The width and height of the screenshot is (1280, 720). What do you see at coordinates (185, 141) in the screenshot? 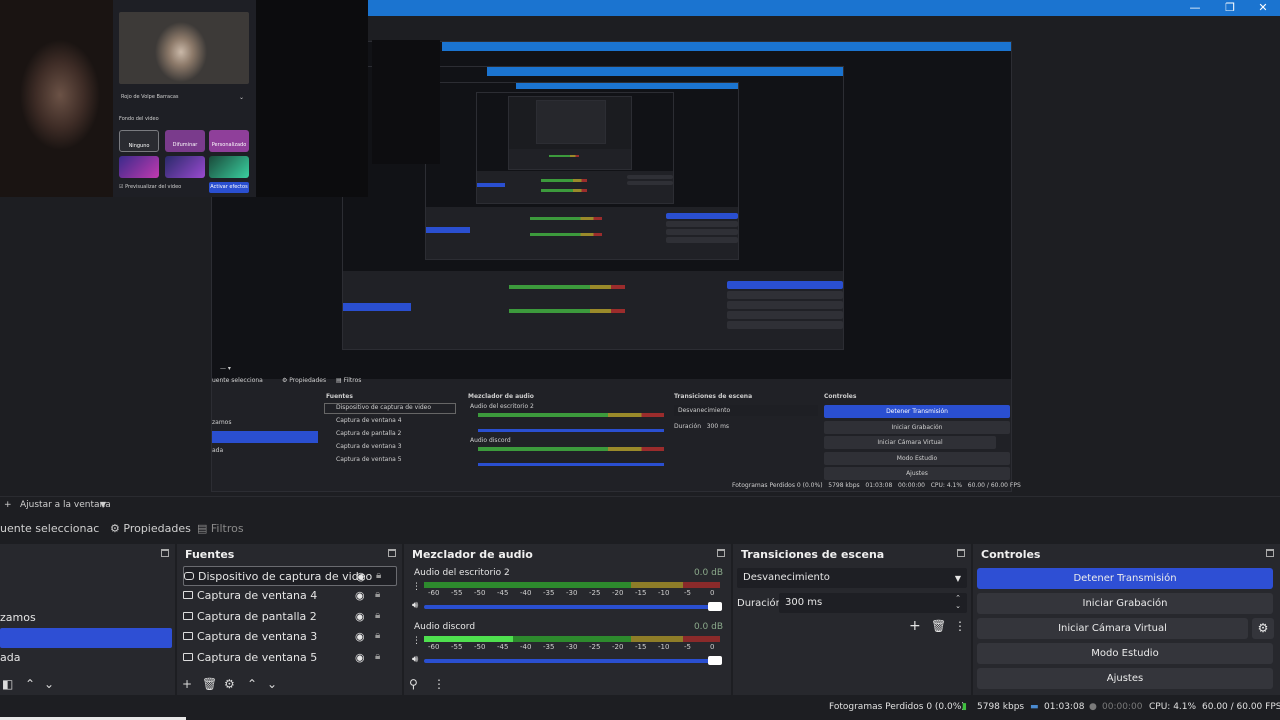
I see `effect-blur: Difuminar` at bounding box center [185, 141].